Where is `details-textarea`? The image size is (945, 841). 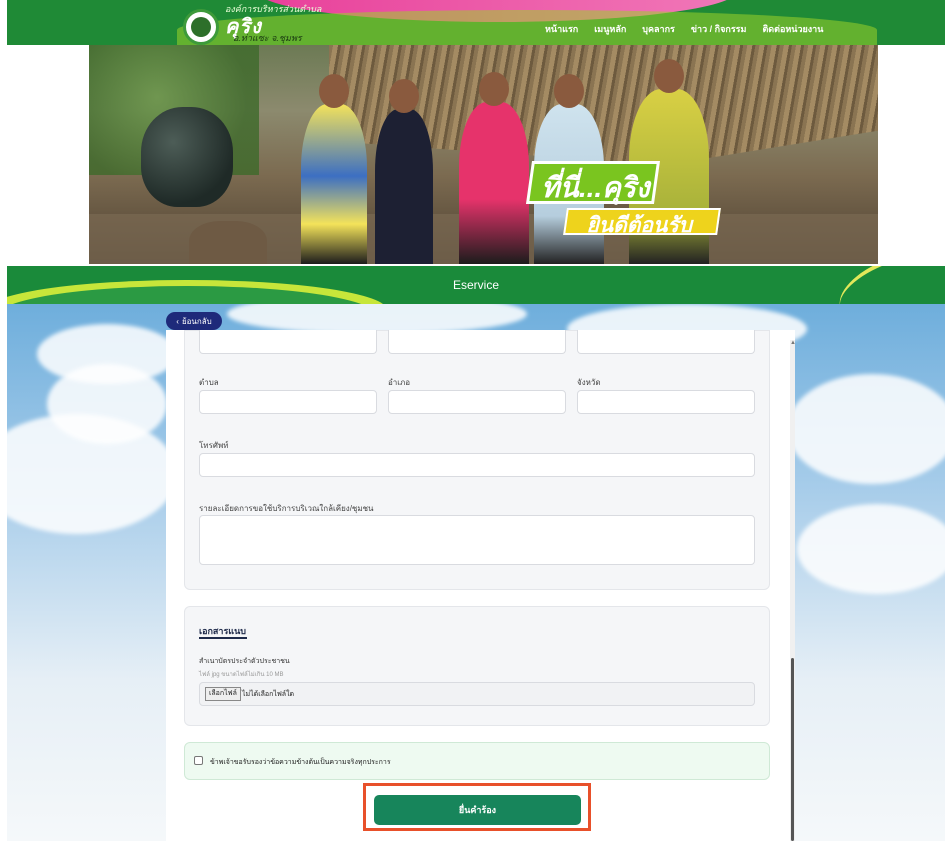
details-textarea is located at coordinates (477, 540).